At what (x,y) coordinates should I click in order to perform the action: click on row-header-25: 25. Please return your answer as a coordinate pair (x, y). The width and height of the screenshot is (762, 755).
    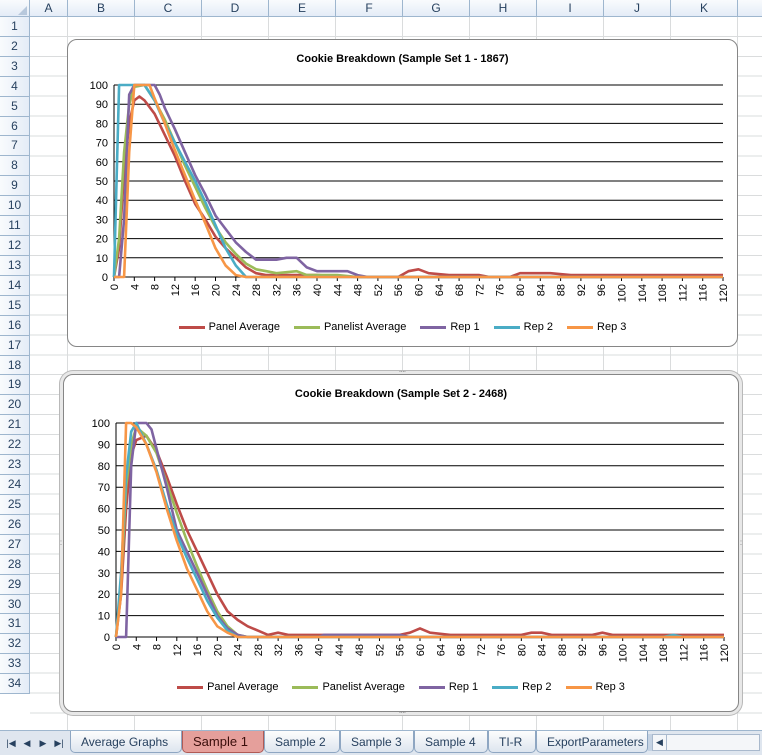
    Looking at the image, I should click on (15, 504).